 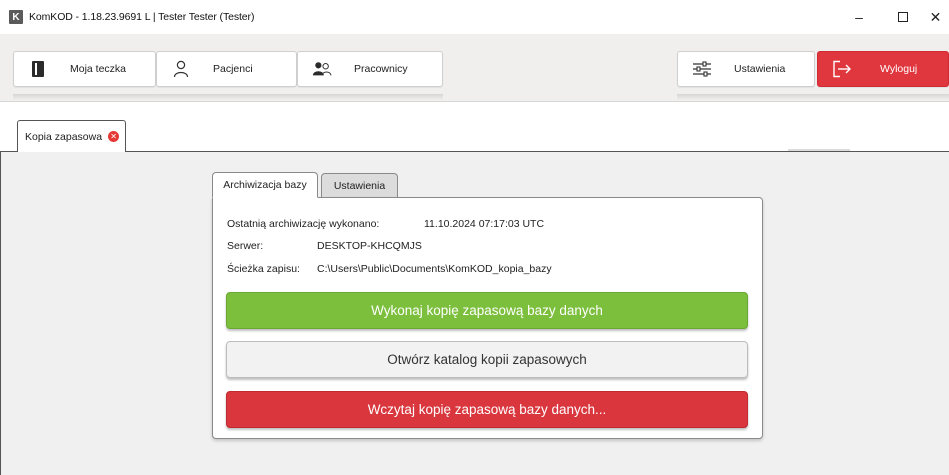 I want to click on wyloguj-button: Wyloguj, so click(x=883, y=69).